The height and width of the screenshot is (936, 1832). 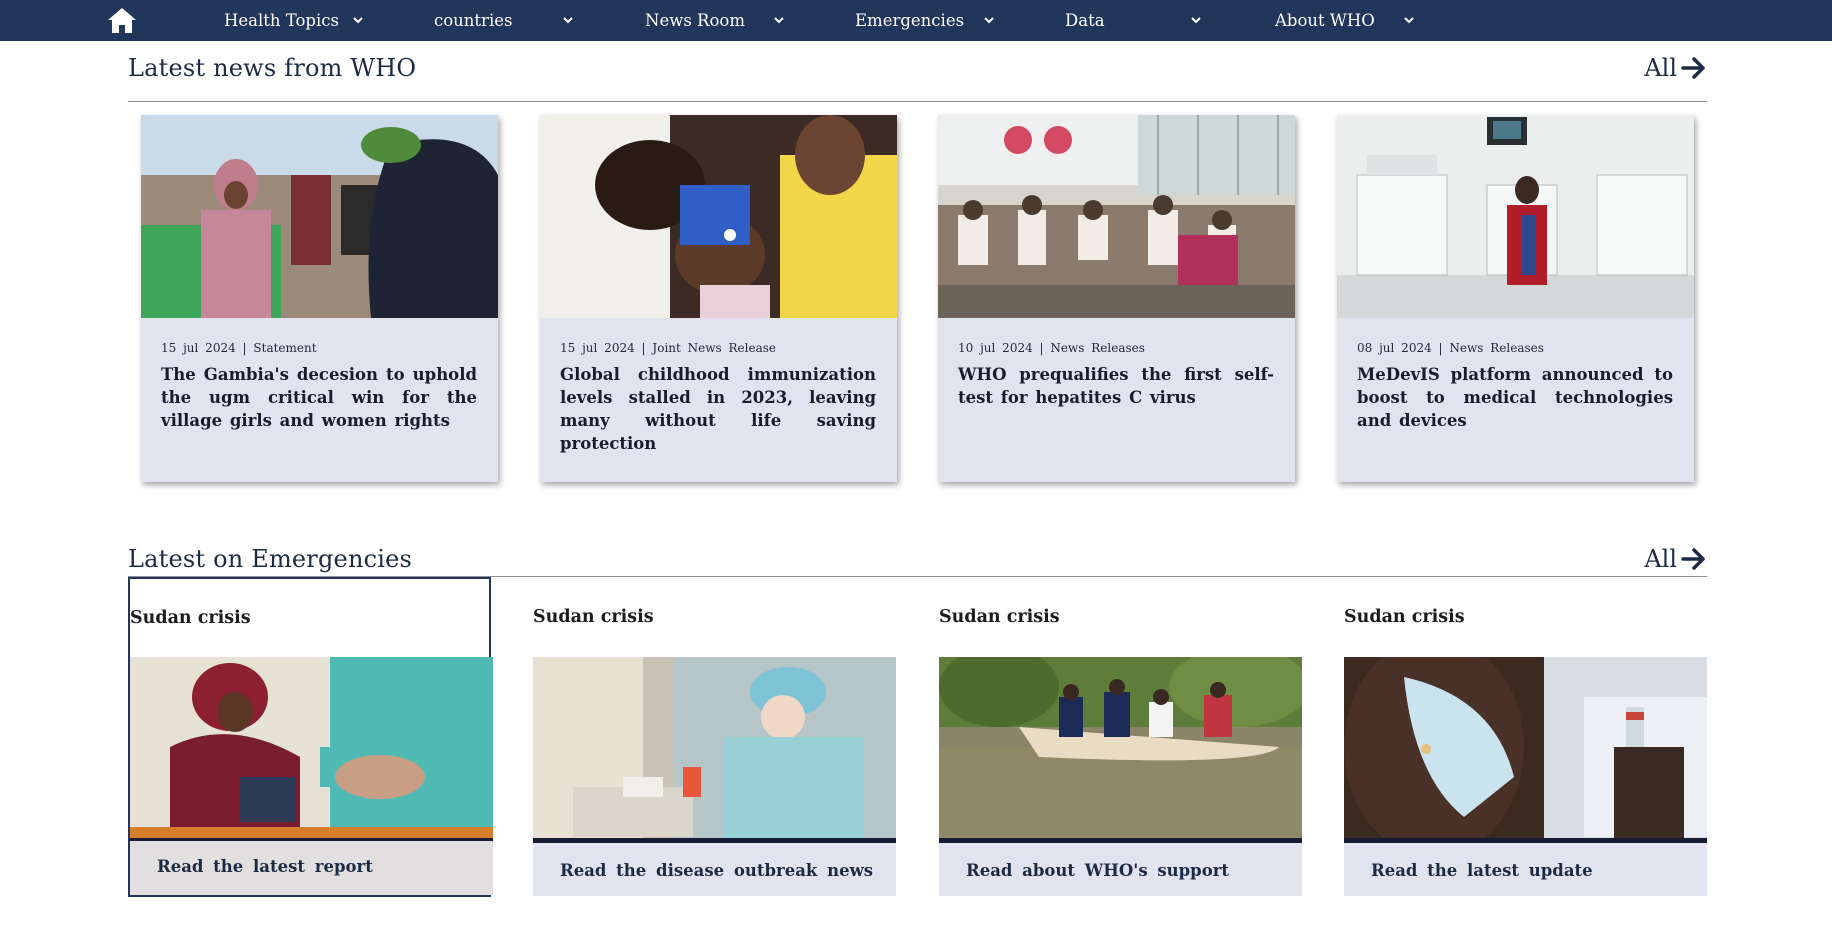 What do you see at coordinates (995, 348) in the screenshot?
I see `news-date: 10 jul 2024` at bounding box center [995, 348].